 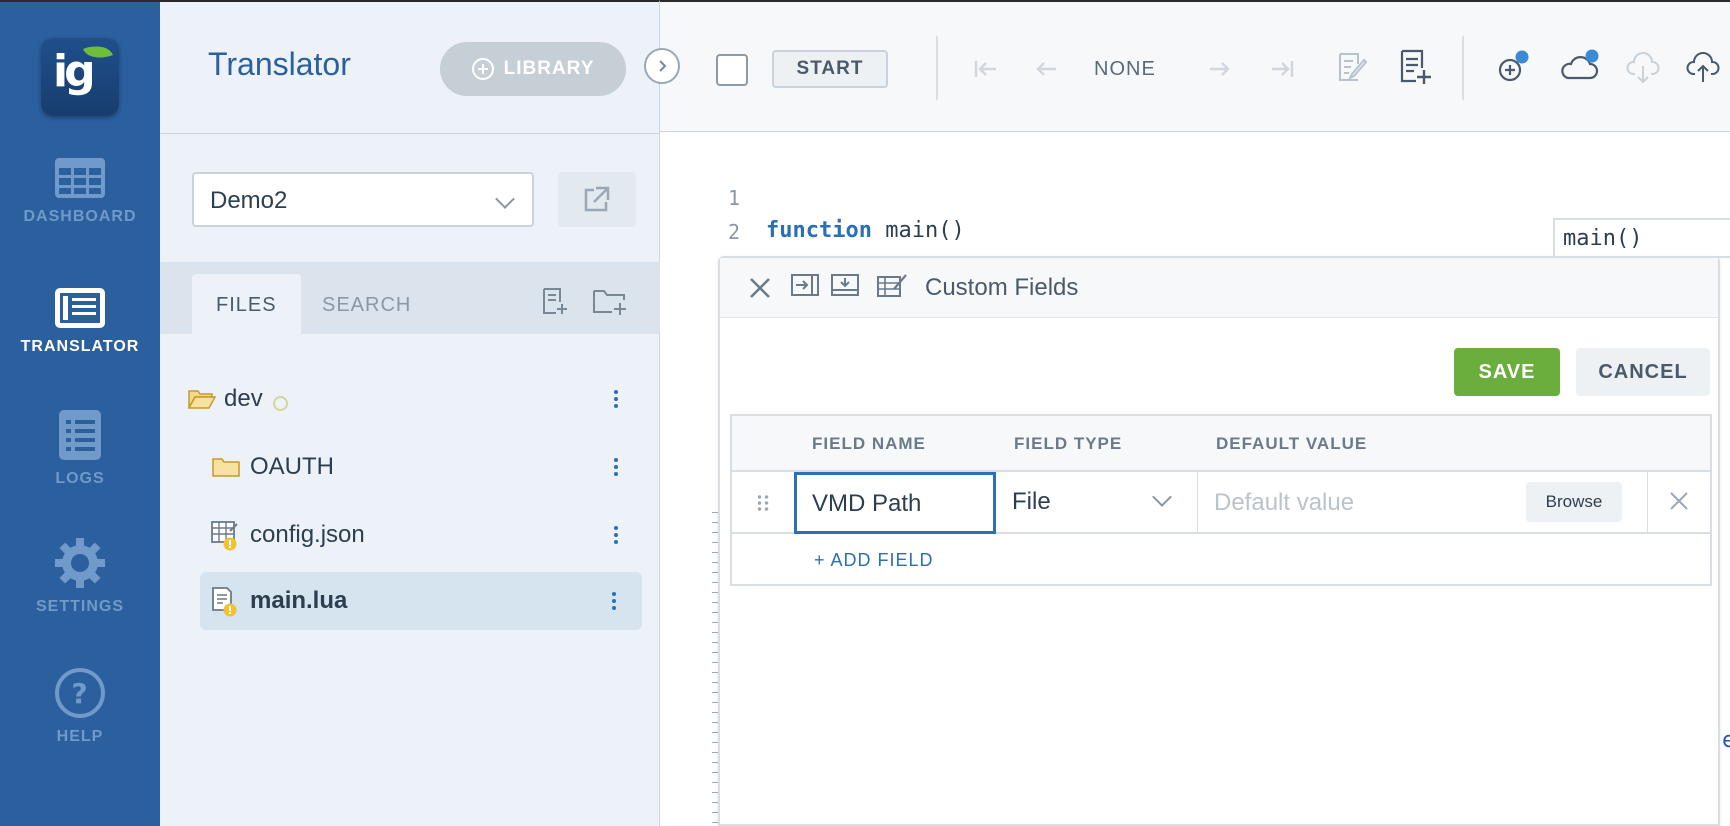 What do you see at coordinates (80, 77) in the screenshot?
I see `app-logo: ig` at bounding box center [80, 77].